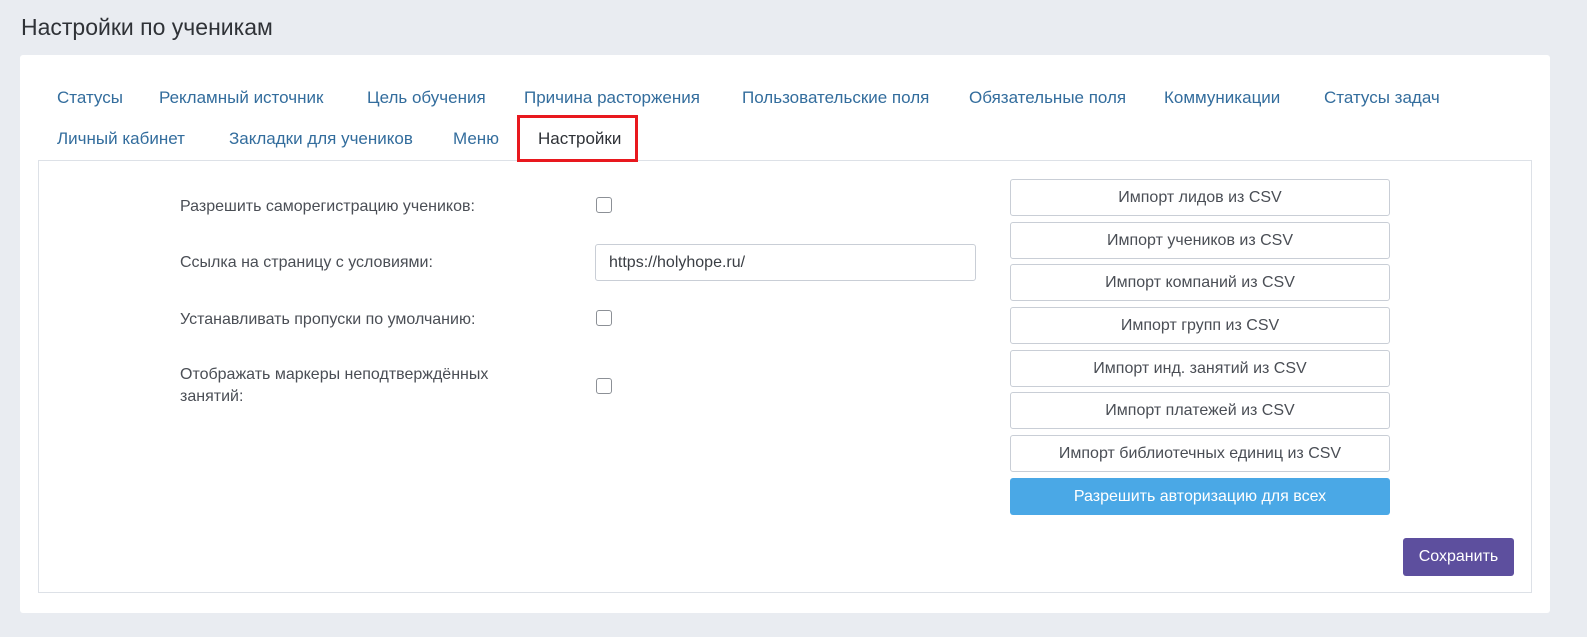  What do you see at coordinates (1382, 98) in the screenshot?
I see `tab-task-statuses: Статусы задач` at bounding box center [1382, 98].